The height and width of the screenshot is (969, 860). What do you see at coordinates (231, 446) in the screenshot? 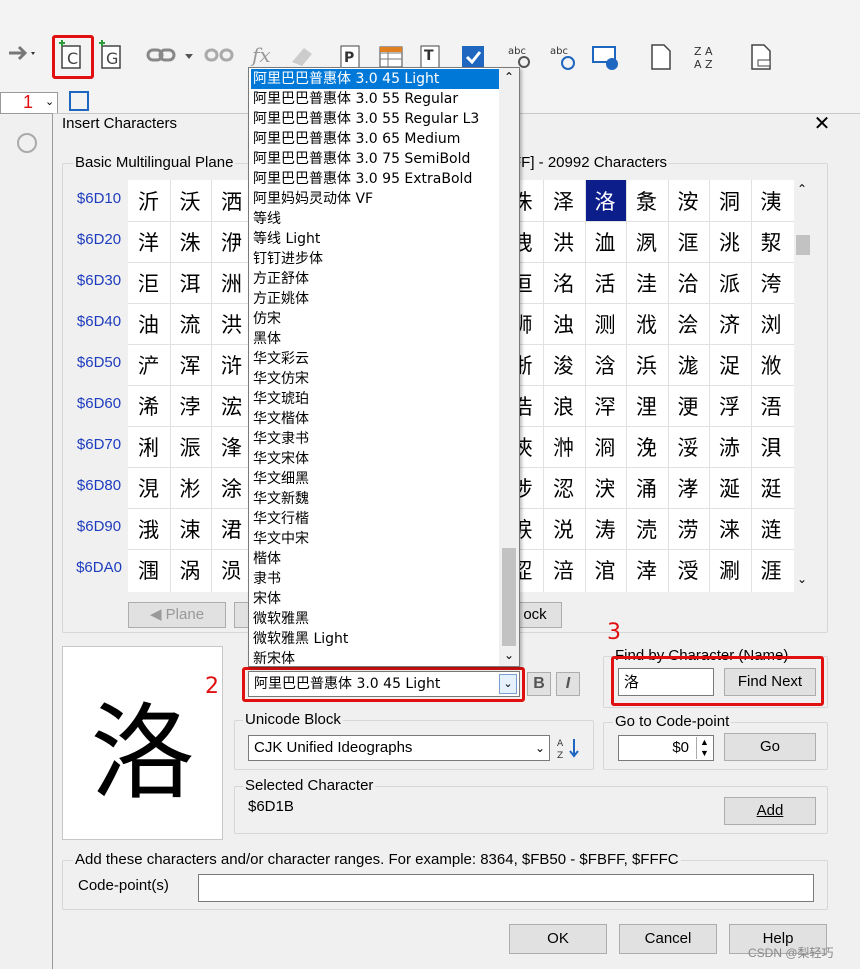
I see `character-cell: 浲` at bounding box center [231, 446].